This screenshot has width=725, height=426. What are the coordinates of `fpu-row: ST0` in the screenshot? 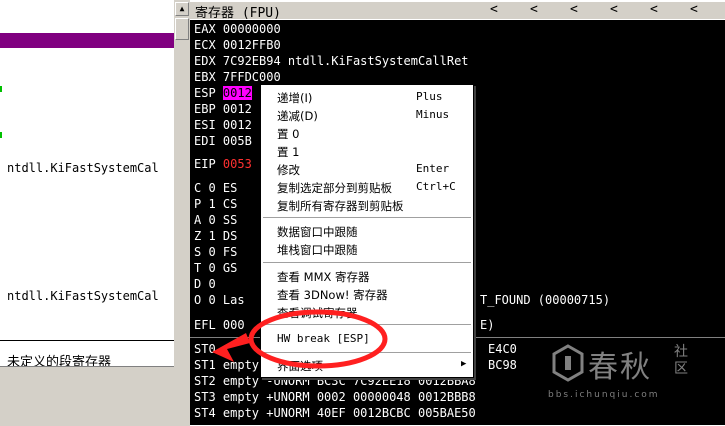 It's located at (205, 349).